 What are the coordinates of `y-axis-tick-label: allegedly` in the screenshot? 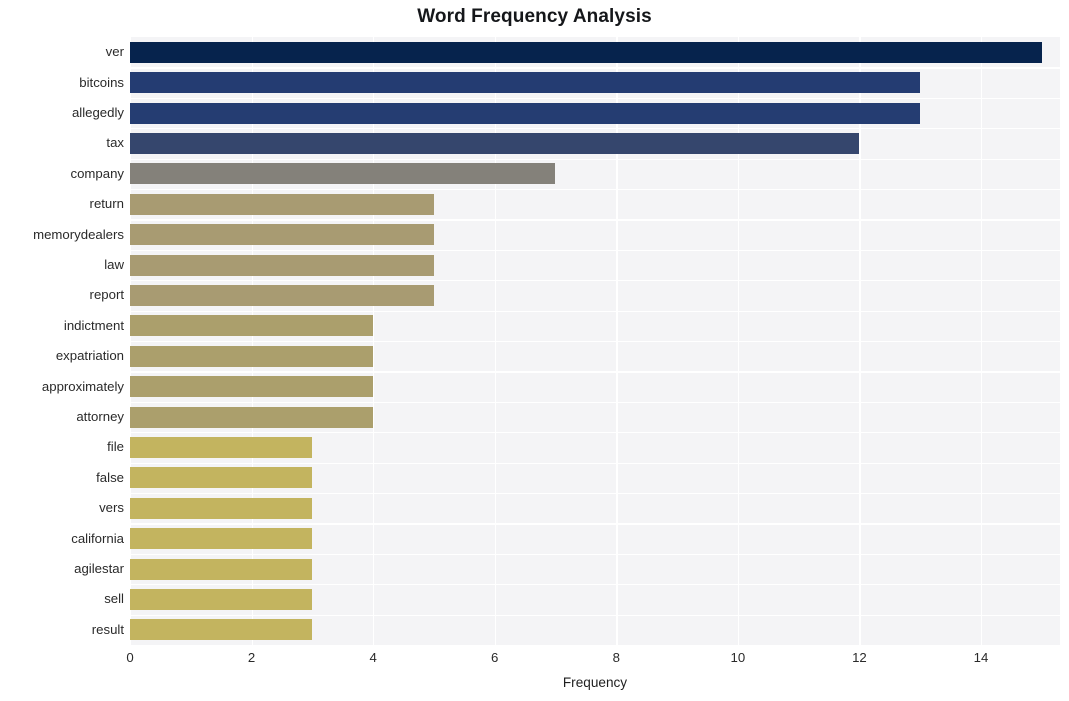 It's located at (97, 112).